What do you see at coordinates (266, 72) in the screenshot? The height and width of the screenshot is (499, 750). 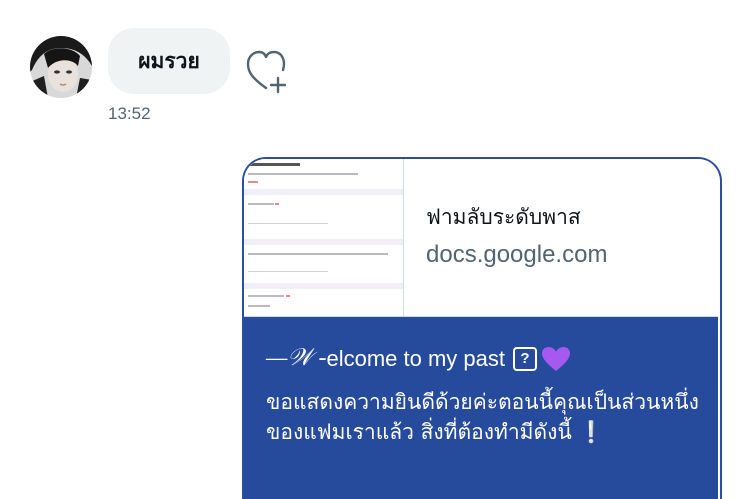 I see `heart-plus-icon` at bounding box center [266, 72].